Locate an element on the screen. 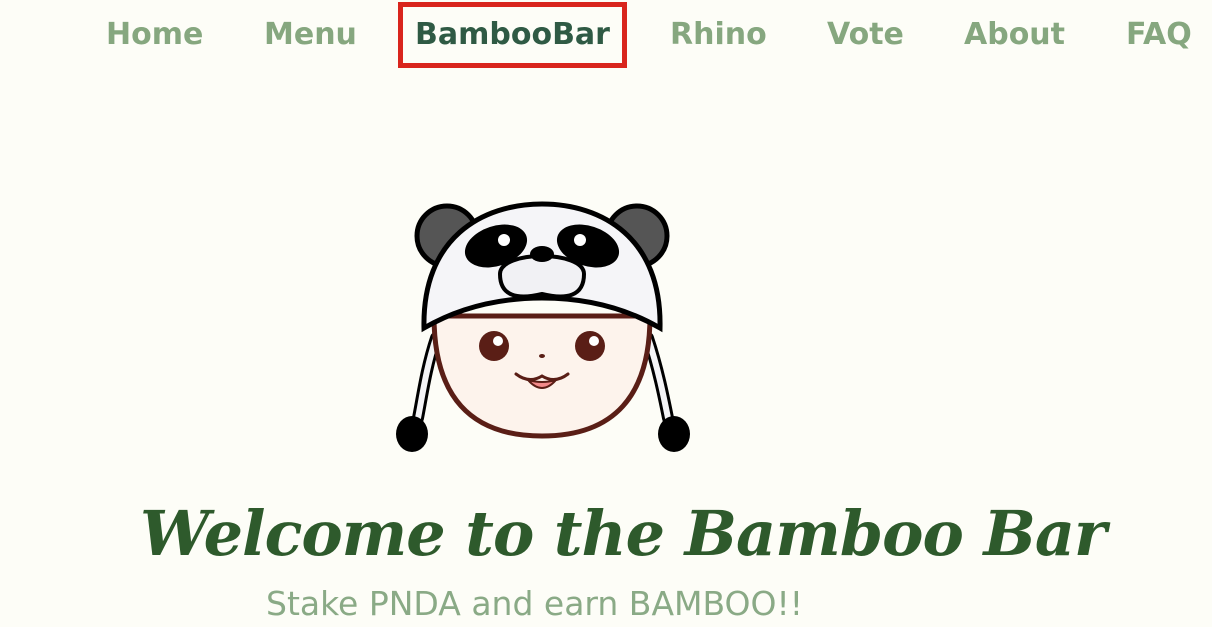 Image resolution: width=1212 pixels, height=627 pixels. nav-link-about: About is located at coordinates (1014, 35).